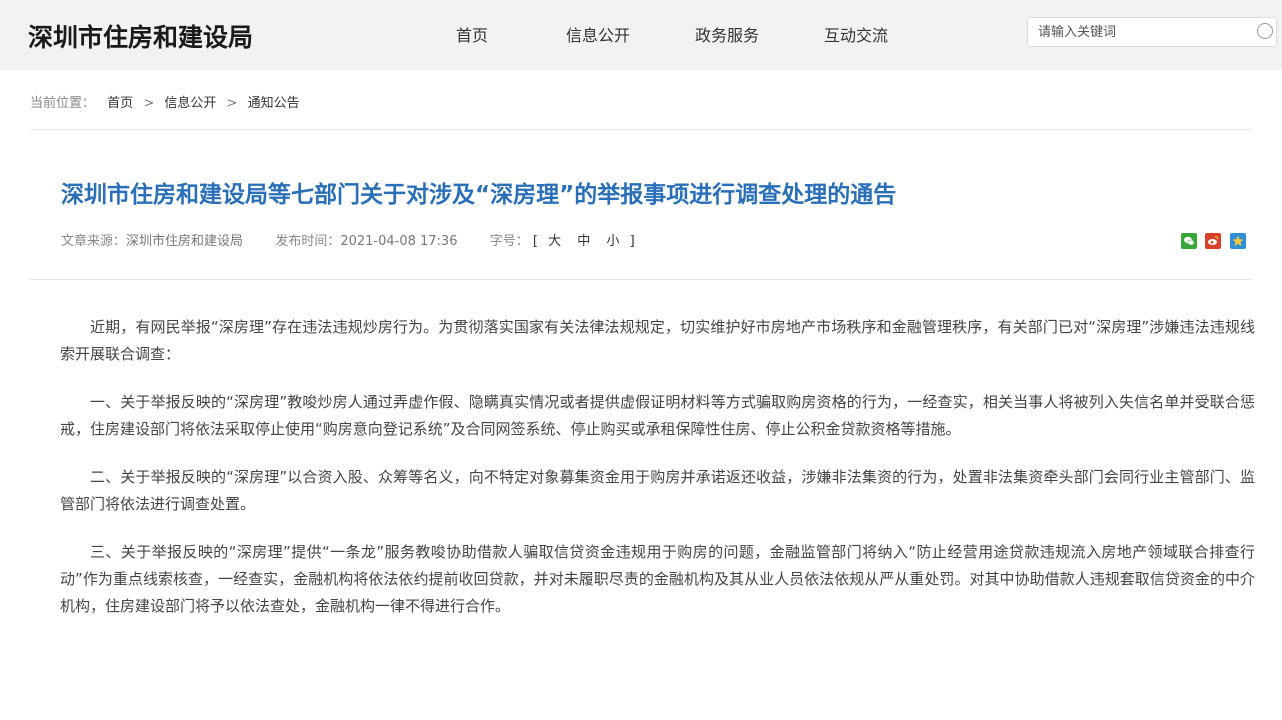 This screenshot has height=720, width=1282. Describe the element at coordinates (641, 35) in the screenshot. I see `site-header: 深圳市住房和建设局 首页 信息公开 政务服务 互动交流` at that location.